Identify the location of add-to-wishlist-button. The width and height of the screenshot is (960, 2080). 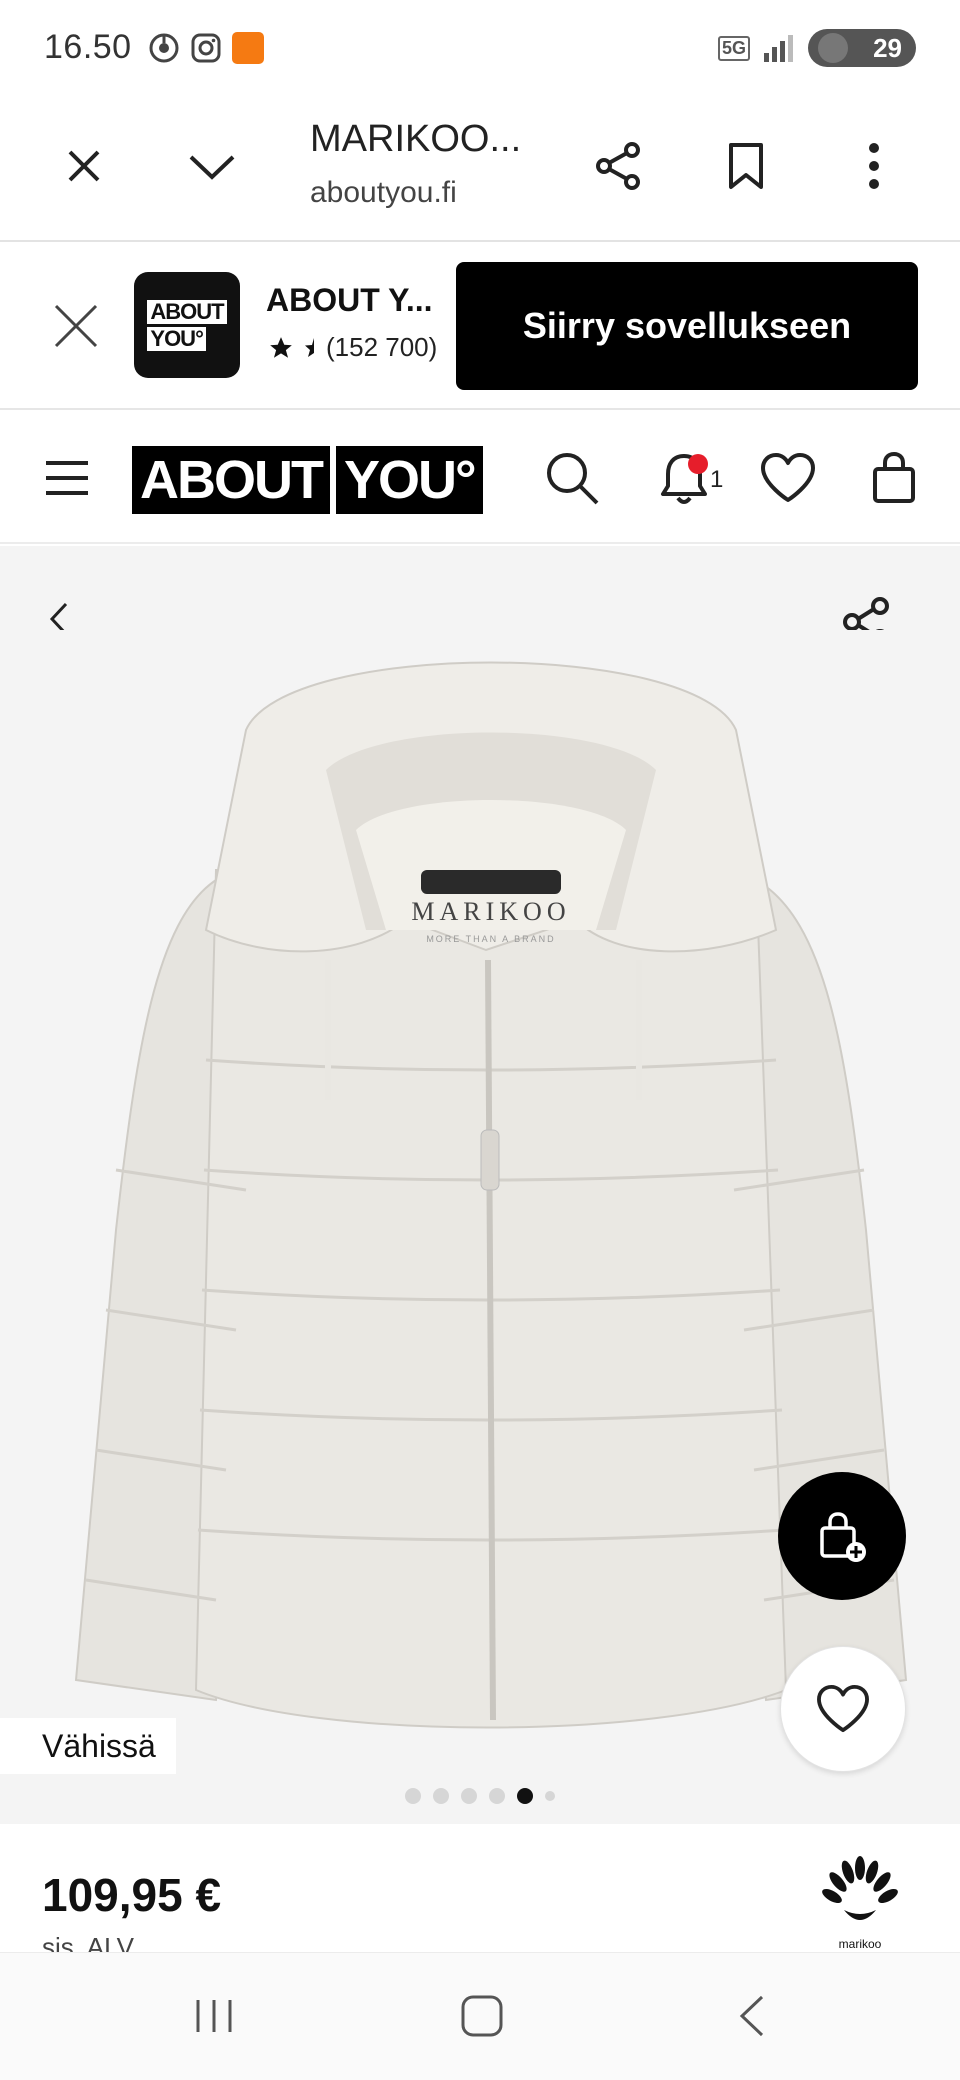
(843, 1709).